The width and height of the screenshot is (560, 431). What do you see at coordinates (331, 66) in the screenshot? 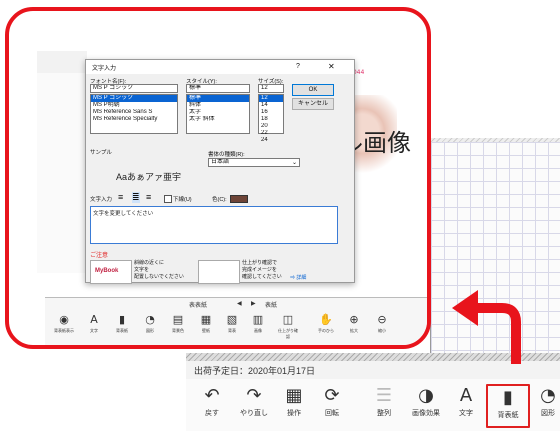
I see `close-icon: ✕` at bounding box center [331, 66].